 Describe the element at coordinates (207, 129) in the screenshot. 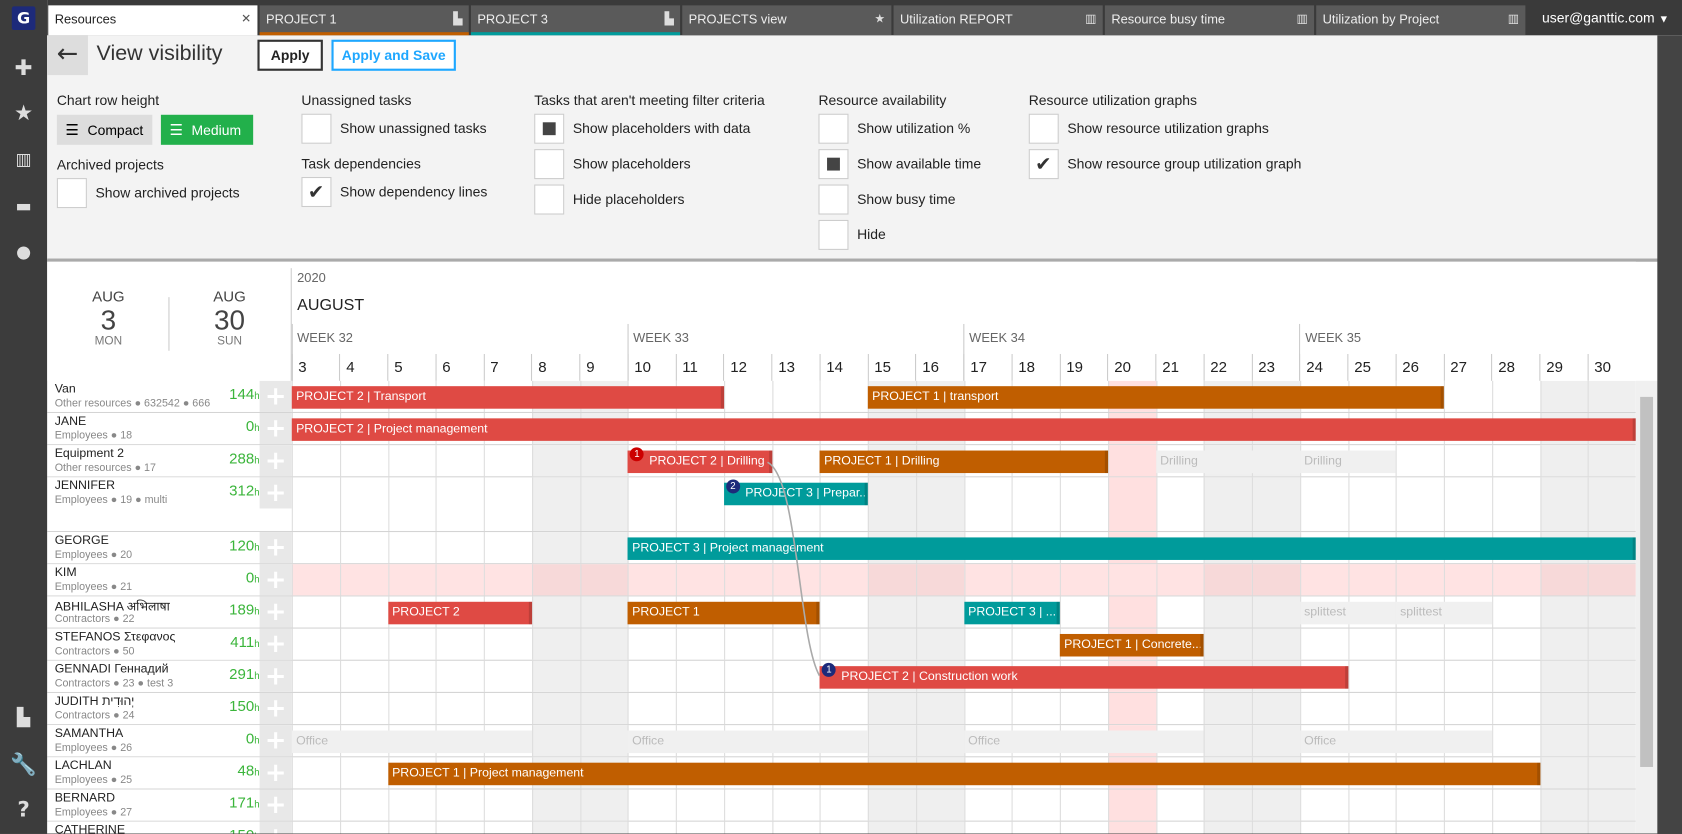

I see `medium-button: ☰ Medium` at that location.